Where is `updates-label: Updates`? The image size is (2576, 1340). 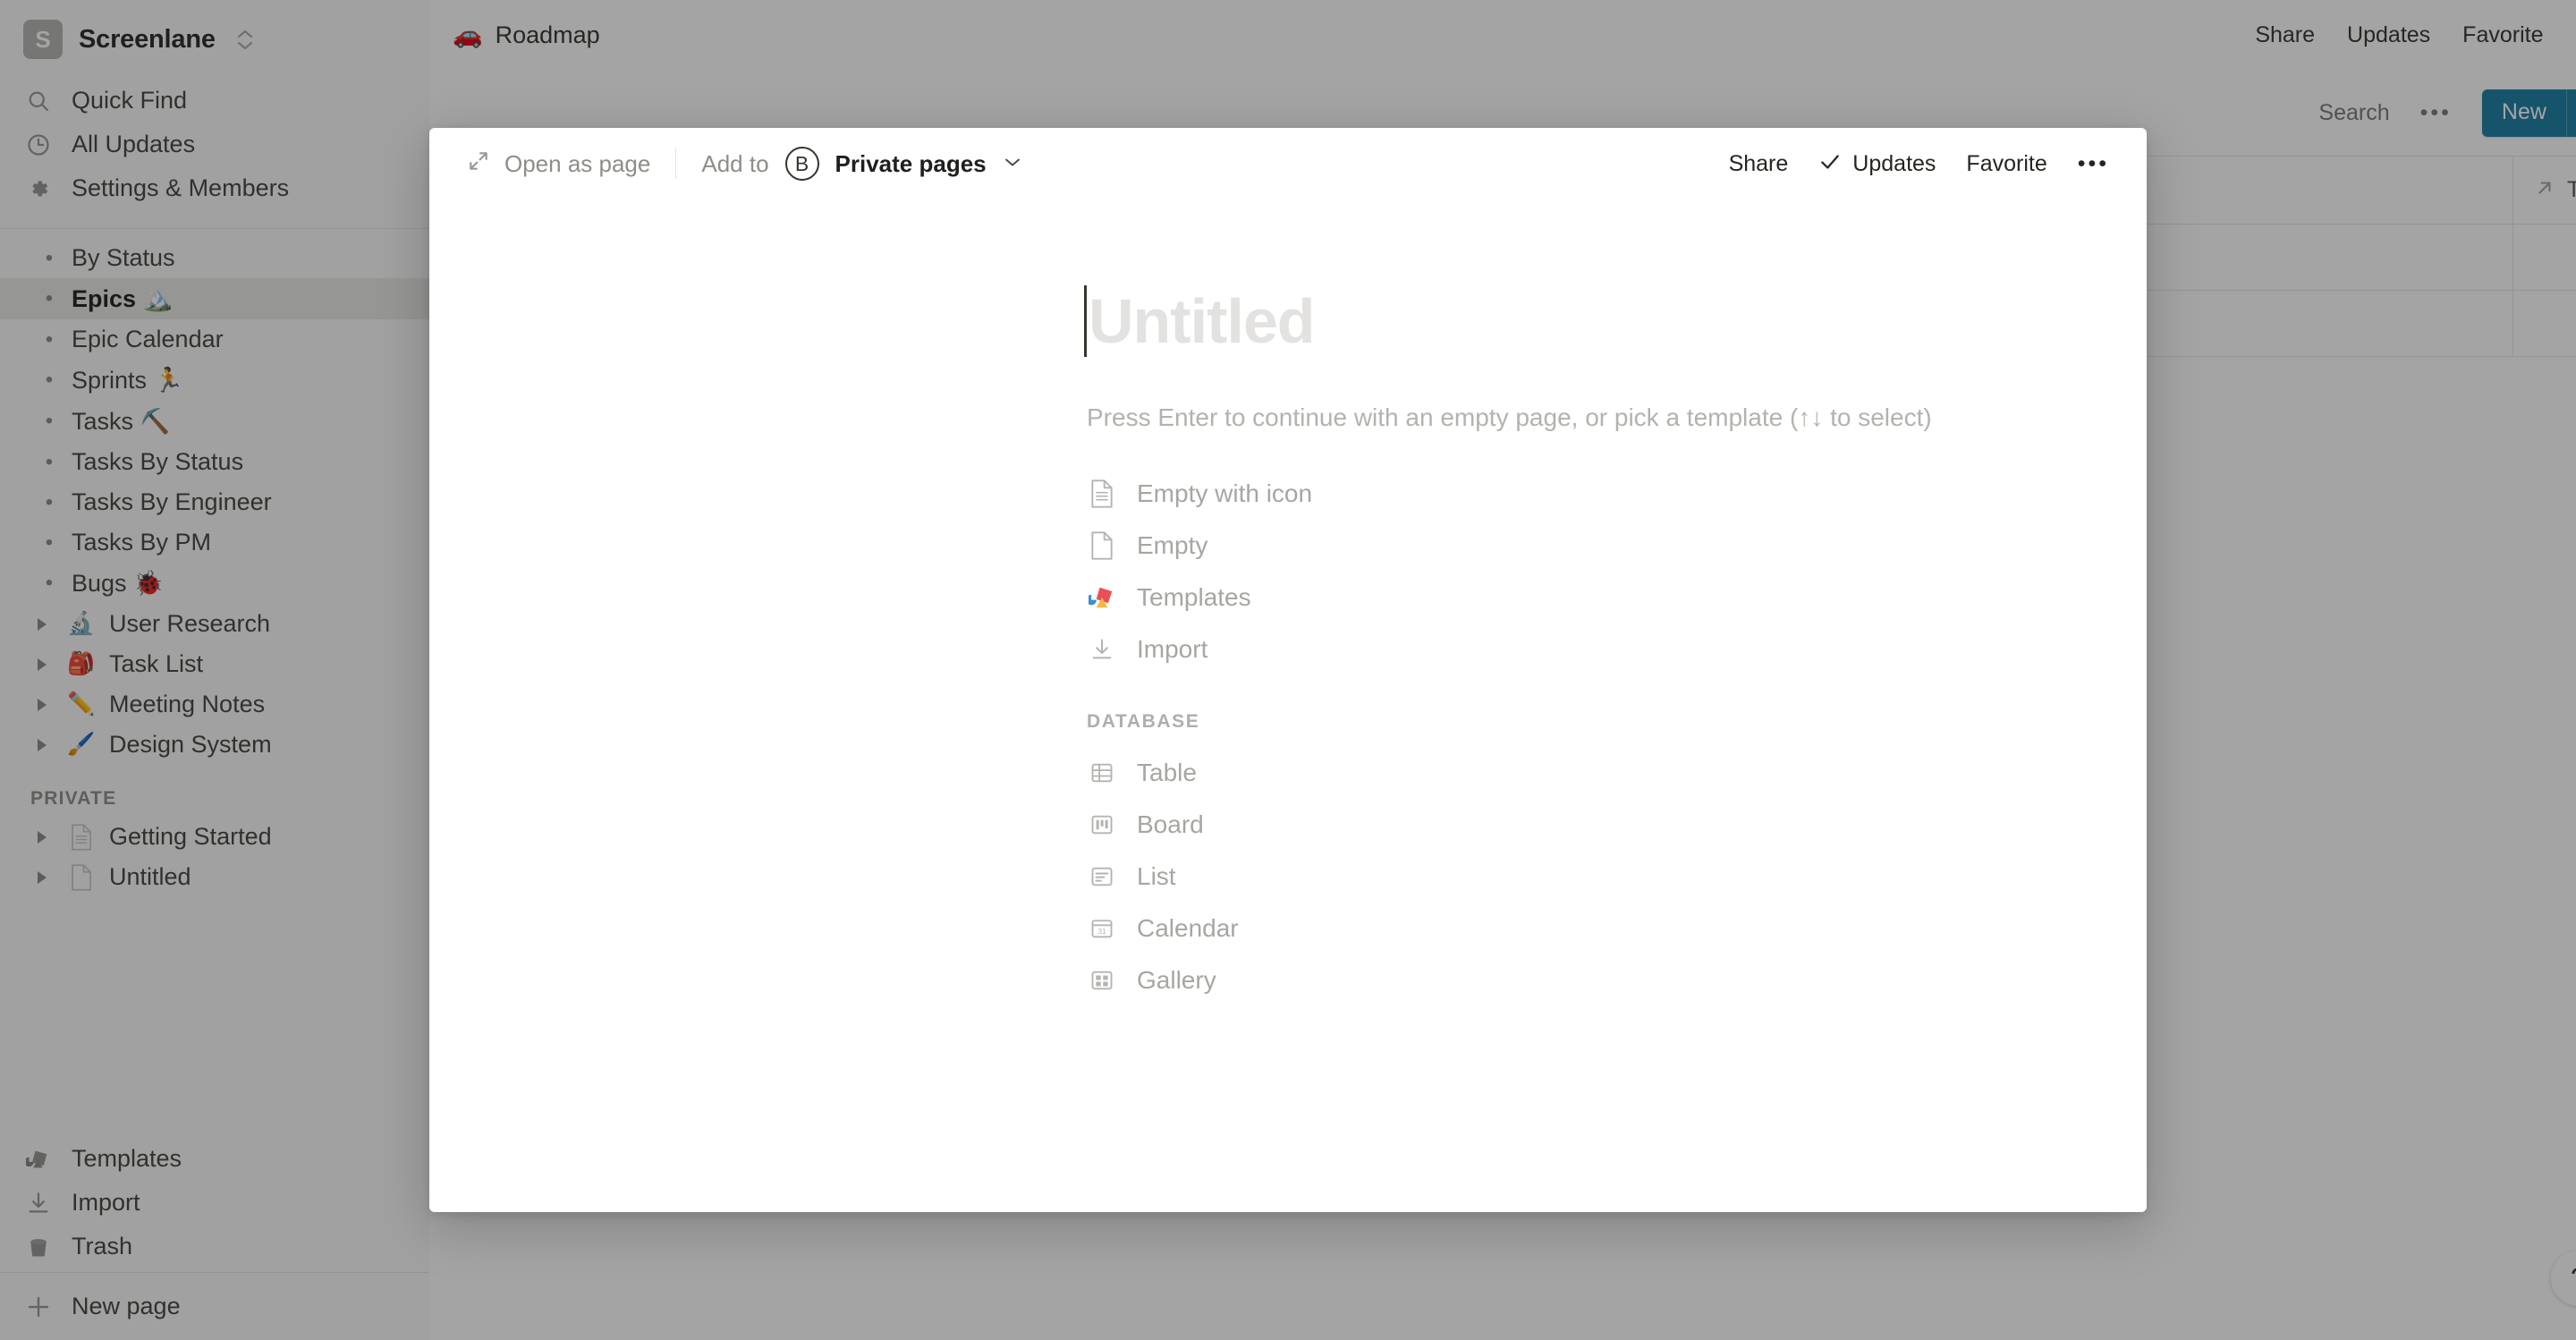
updates-label: Updates is located at coordinates (1894, 163).